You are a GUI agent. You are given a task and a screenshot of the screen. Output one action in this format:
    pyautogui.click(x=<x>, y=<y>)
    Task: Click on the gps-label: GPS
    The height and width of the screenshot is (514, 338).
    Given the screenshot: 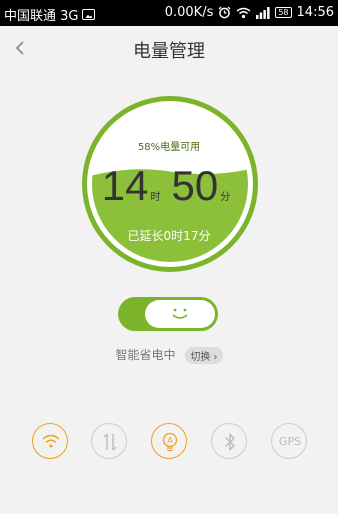 What is the action you would take?
    pyautogui.click(x=290, y=441)
    